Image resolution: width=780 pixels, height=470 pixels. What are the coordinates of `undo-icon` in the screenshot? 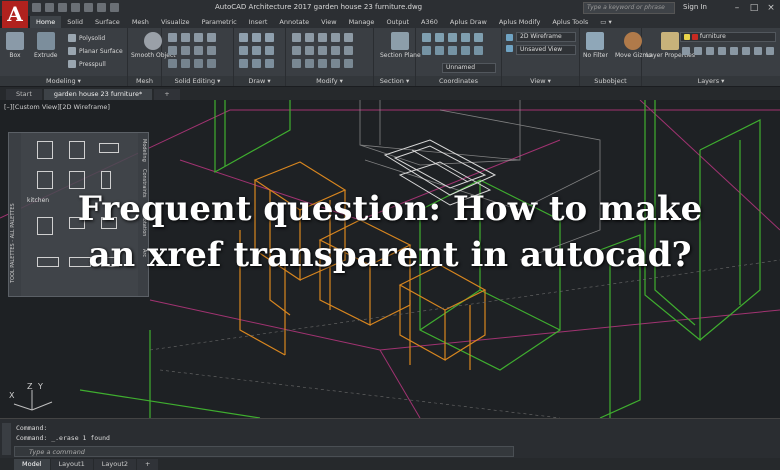 It's located at (101, 7).